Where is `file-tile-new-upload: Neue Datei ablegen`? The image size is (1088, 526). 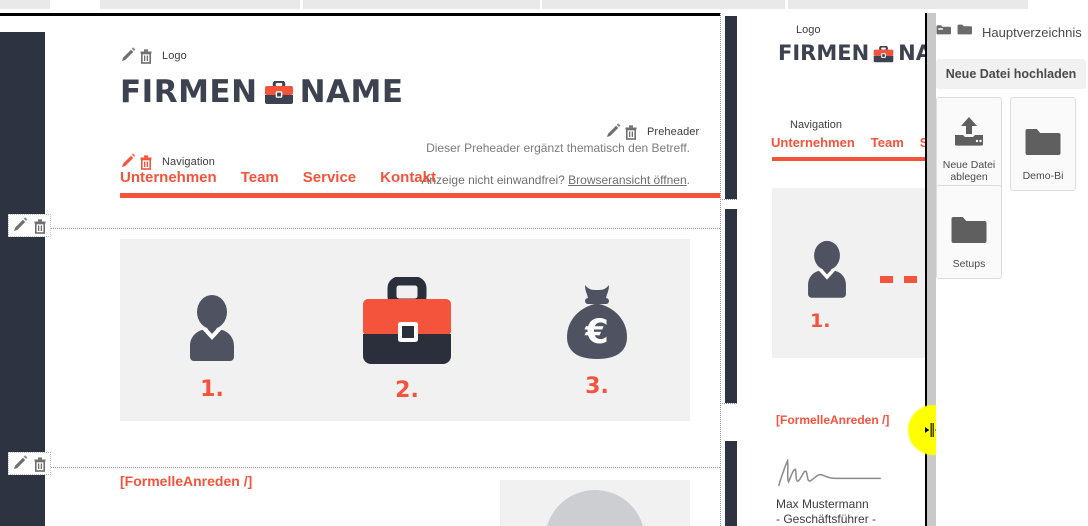 file-tile-new-upload: Neue Datei ablegen is located at coordinates (969, 144).